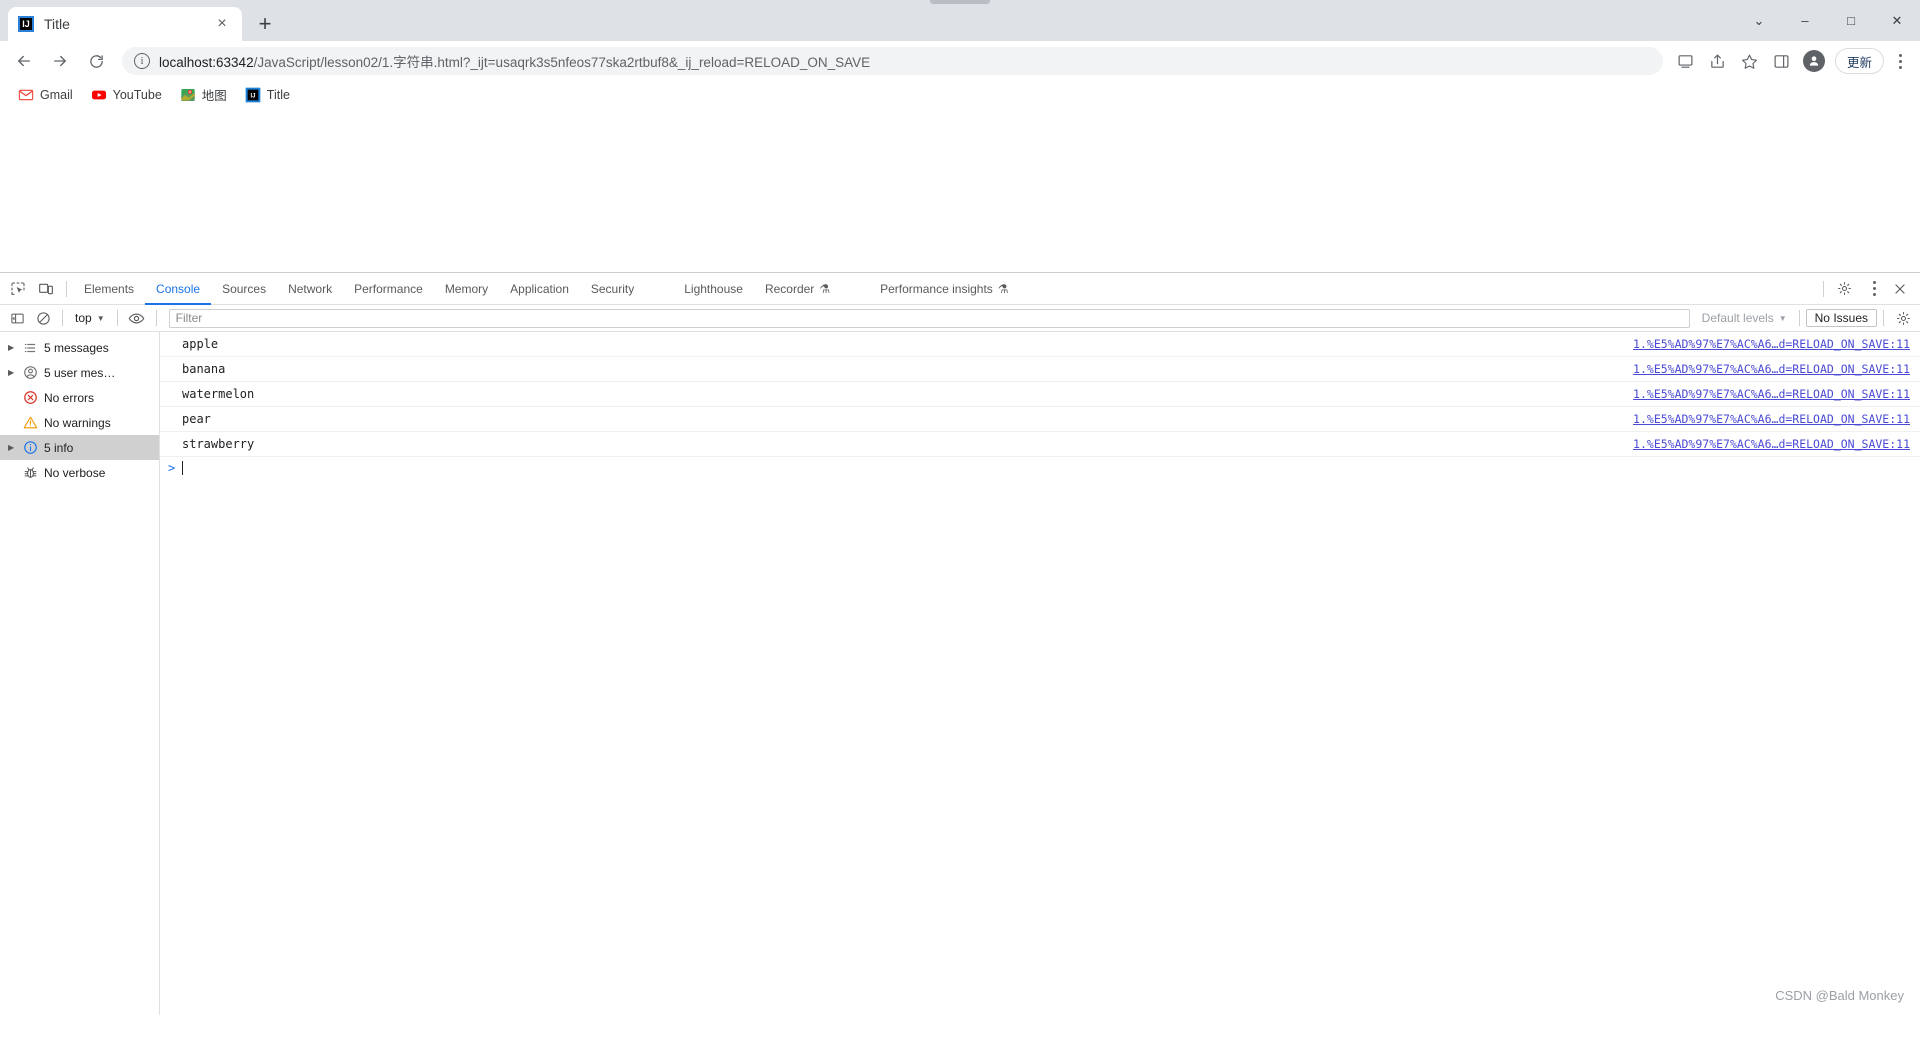 Image resolution: width=1920 pixels, height=1040 pixels. I want to click on sidebar-item-errors: No errors, so click(79, 397).